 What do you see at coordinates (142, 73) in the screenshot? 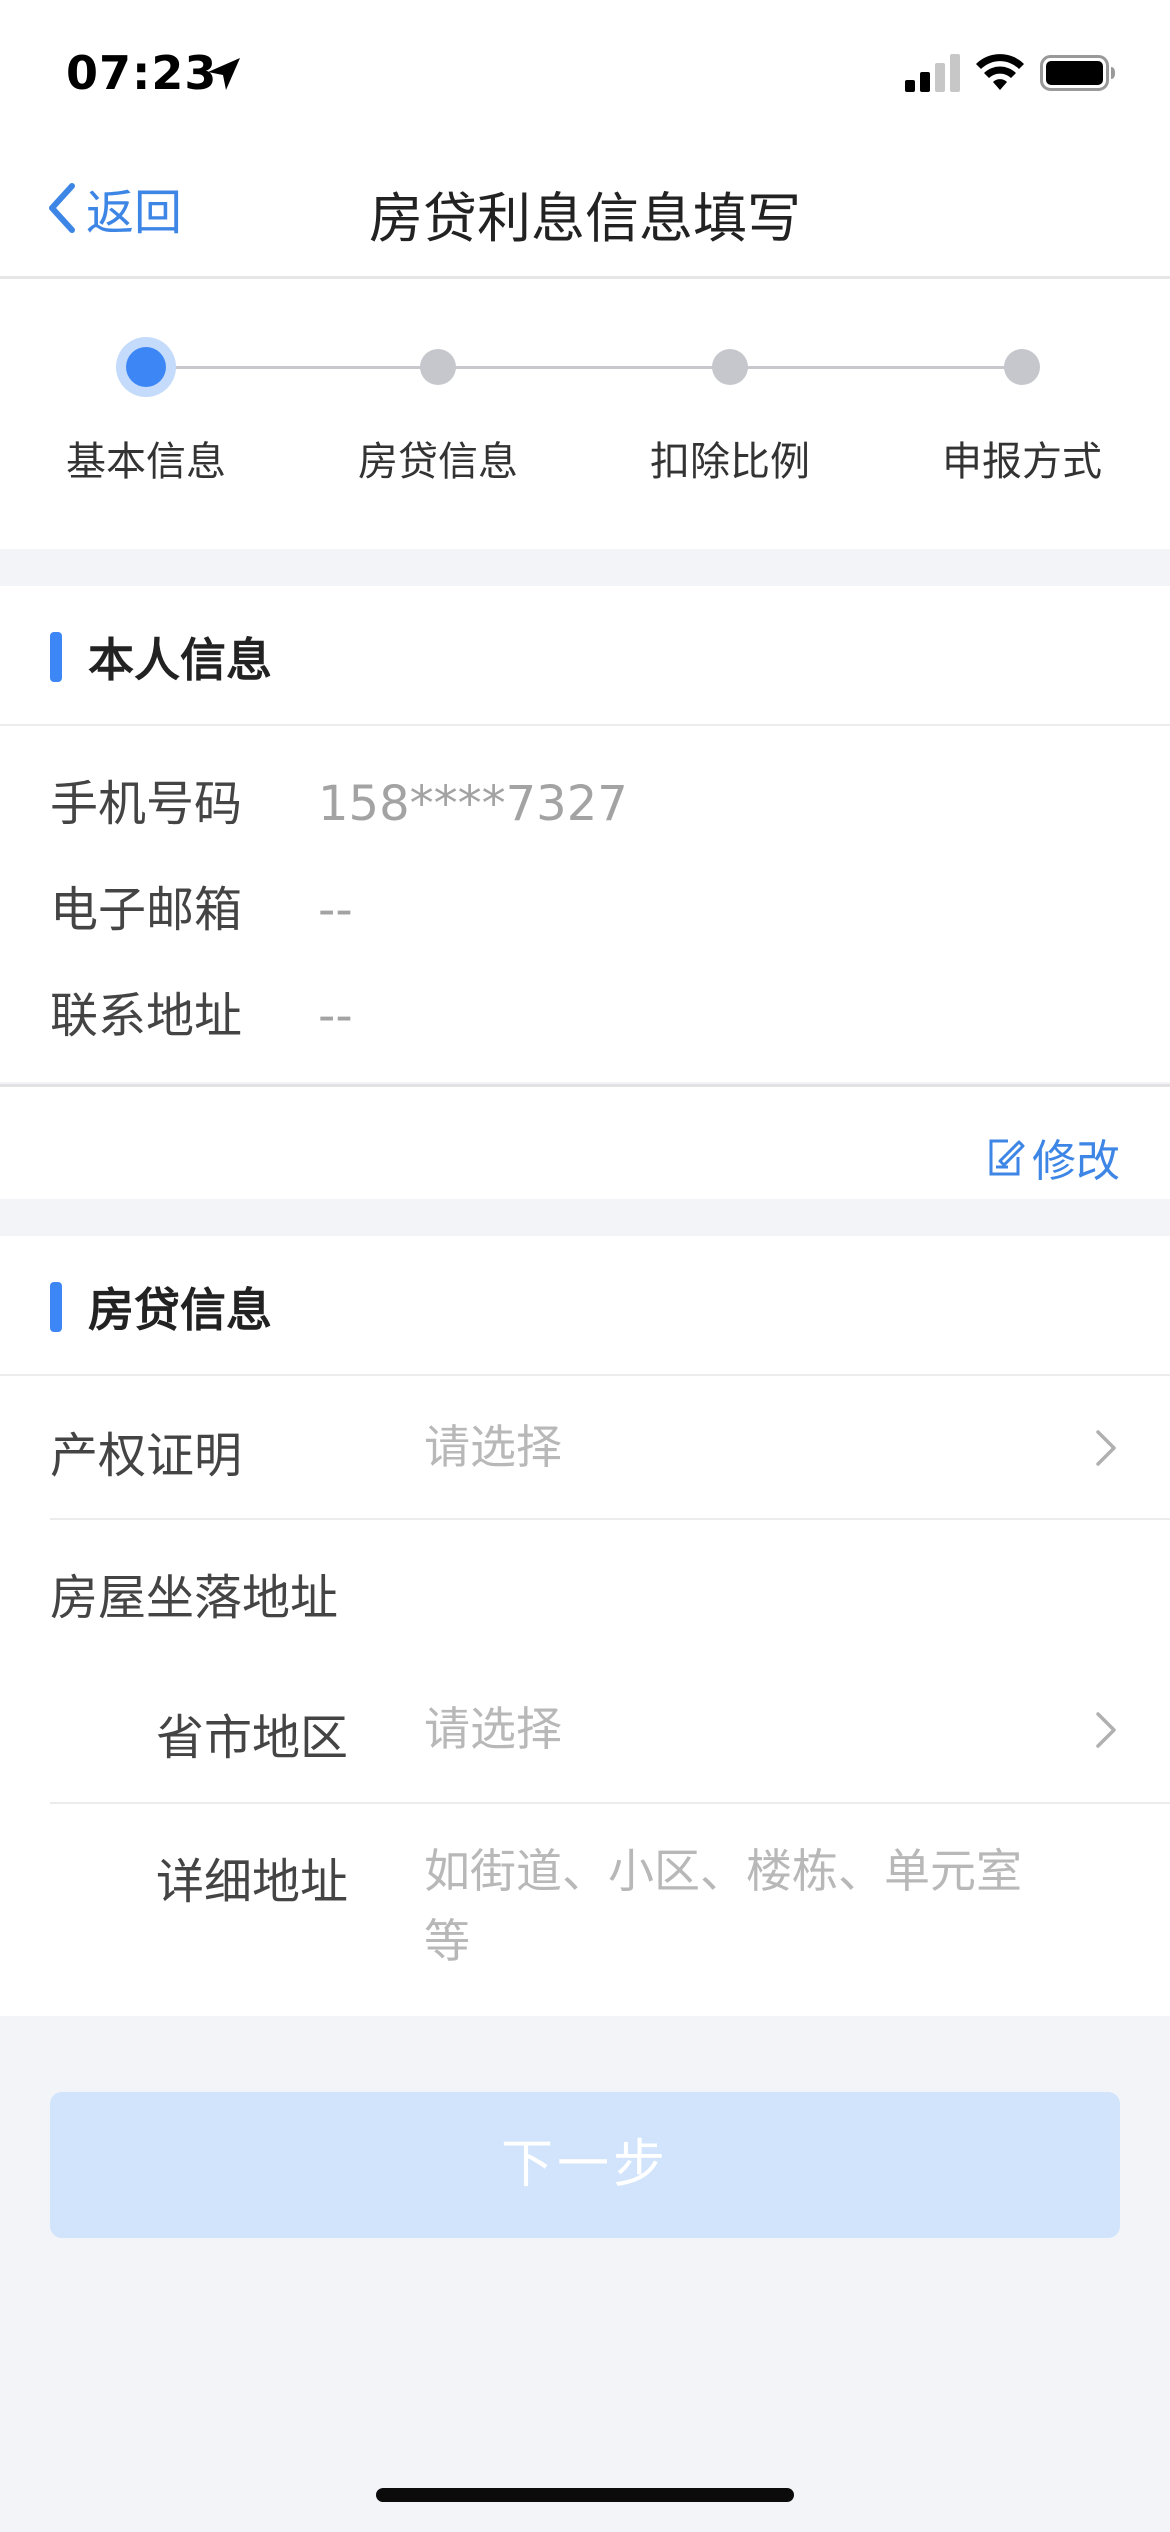
I see `status-time: 07:23` at bounding box center [142, 73].